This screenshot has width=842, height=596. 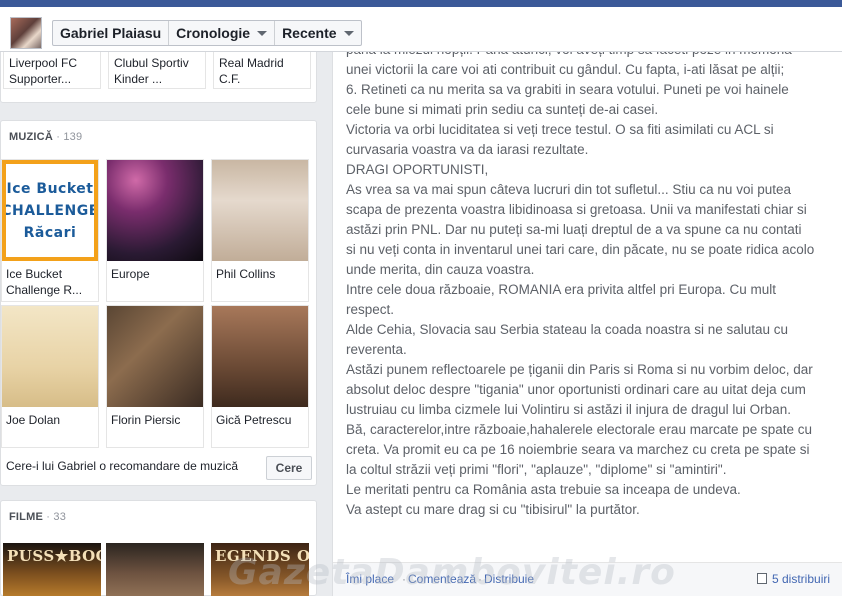 I want to click on timeline-label: Cronologie, so click(x=213, y=33).